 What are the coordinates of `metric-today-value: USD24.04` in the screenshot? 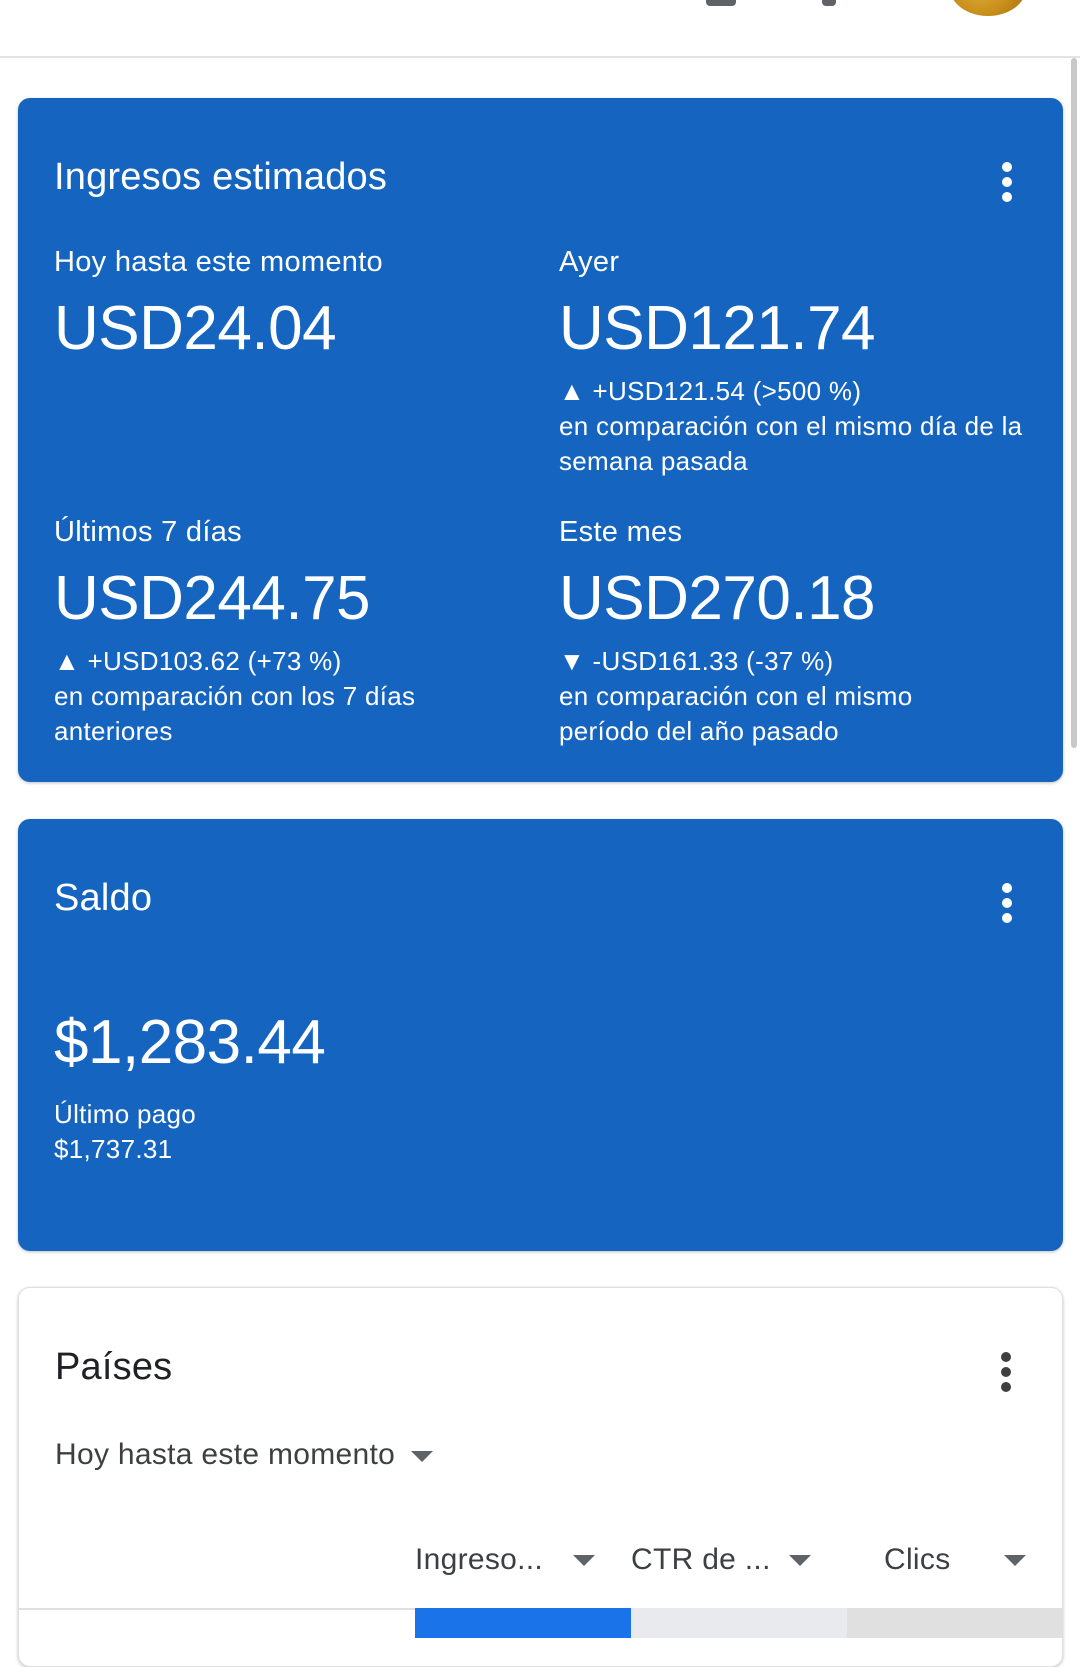 It's located at (195, 328).